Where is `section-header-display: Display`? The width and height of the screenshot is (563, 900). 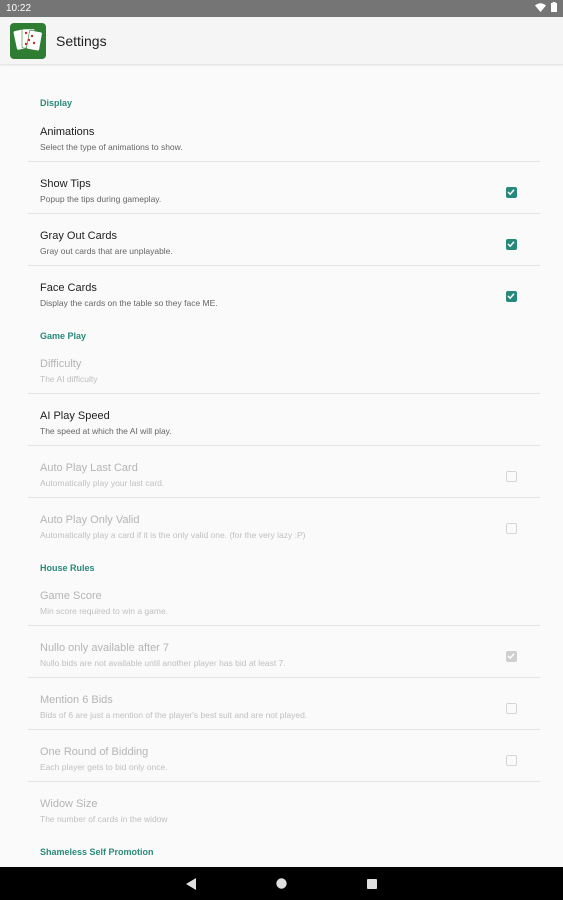 section-header-display: Display is located at coordinates (56, 103).